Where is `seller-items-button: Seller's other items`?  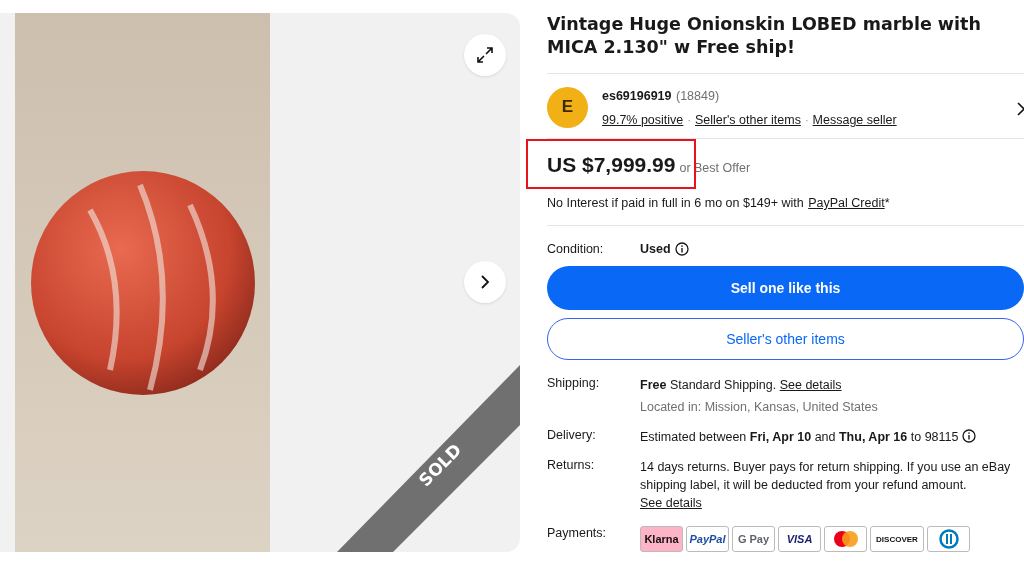 seller-items-button: Seller's other items is located at coordinates (785, 339).